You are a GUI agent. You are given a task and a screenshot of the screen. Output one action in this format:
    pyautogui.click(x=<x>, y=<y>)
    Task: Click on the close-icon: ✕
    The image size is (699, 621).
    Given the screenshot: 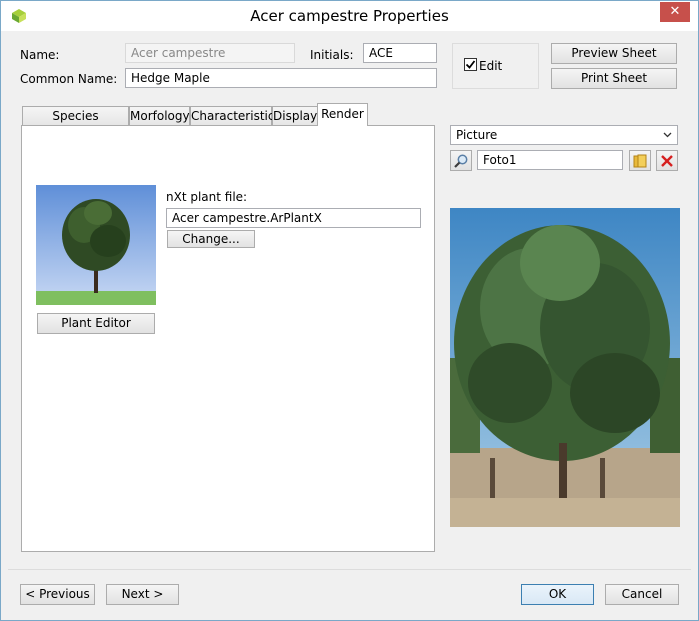 What is the action you would take?
    pyautogui.click(x=675, y=11)
    